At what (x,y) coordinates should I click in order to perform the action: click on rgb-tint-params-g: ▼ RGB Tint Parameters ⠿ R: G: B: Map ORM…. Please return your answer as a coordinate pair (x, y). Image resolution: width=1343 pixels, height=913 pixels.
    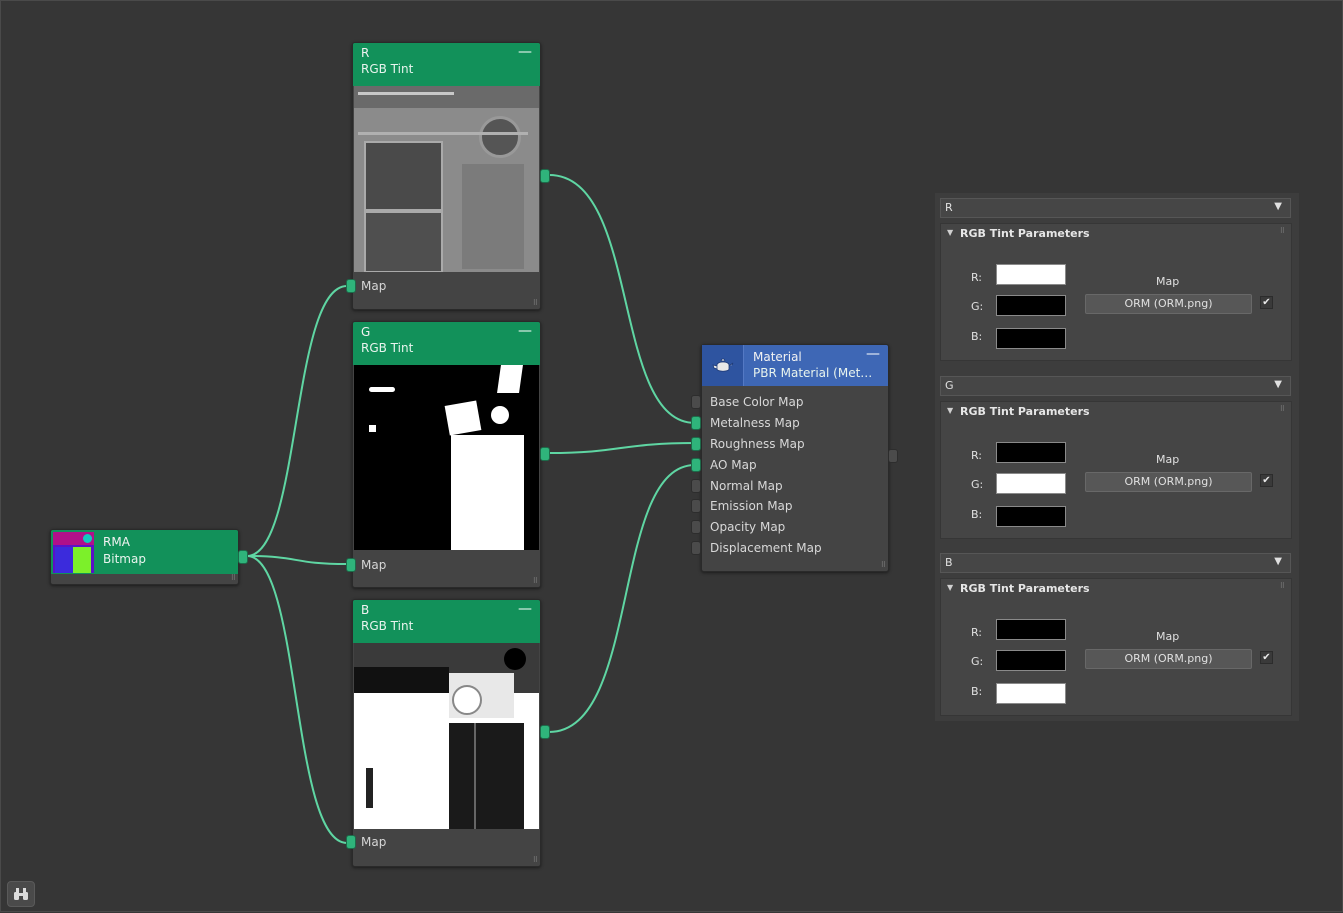
    Looking at the image, I should click on (1116, 470).